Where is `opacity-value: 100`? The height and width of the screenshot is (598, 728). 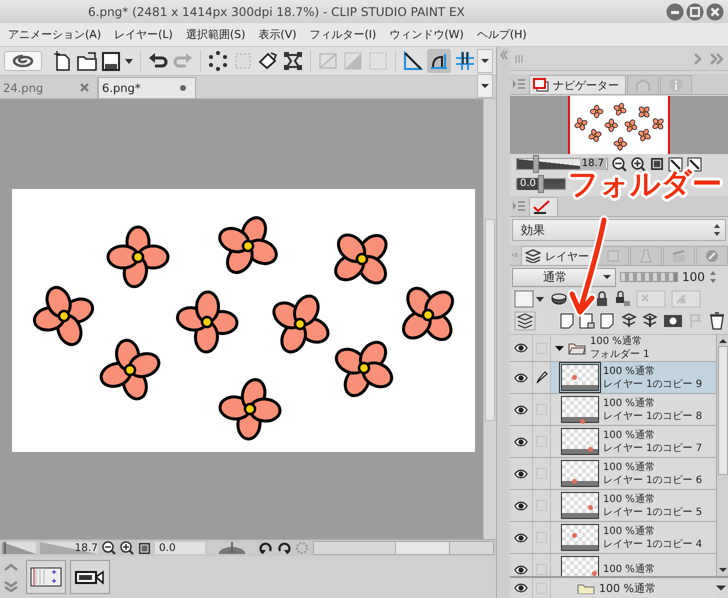
opacity-value: 100 is located at coordinates (693, 277).